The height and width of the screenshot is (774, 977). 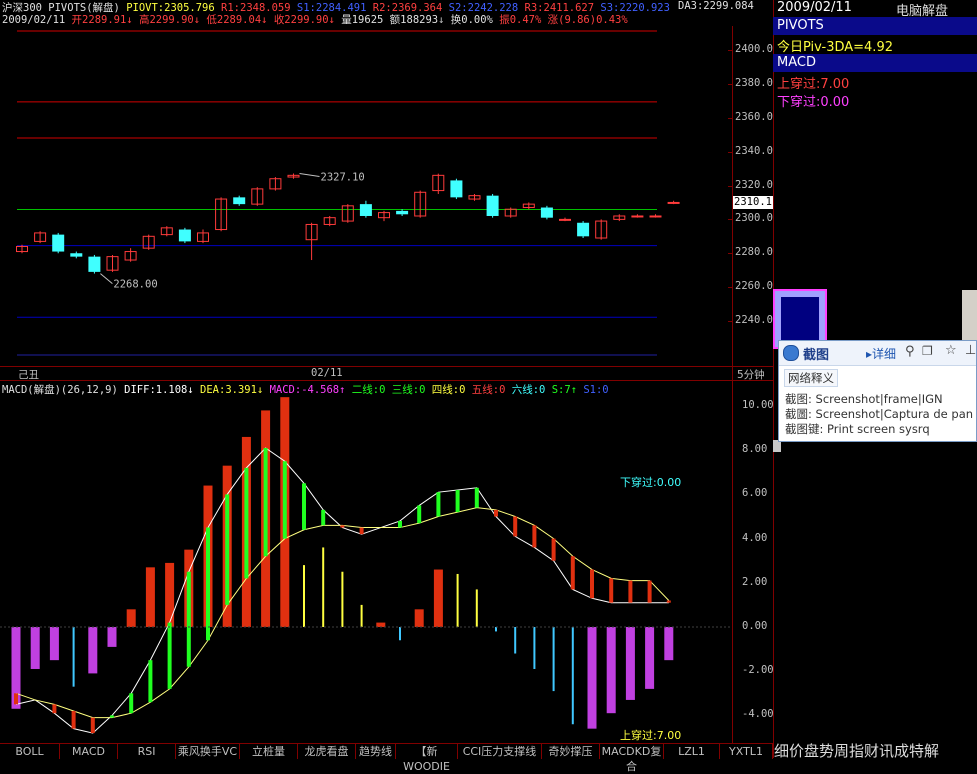 What do you see at coordinates (34, 20) in the screenshot?
I see `quote-date: 2009/02/11` at bounding box center [34, 20].